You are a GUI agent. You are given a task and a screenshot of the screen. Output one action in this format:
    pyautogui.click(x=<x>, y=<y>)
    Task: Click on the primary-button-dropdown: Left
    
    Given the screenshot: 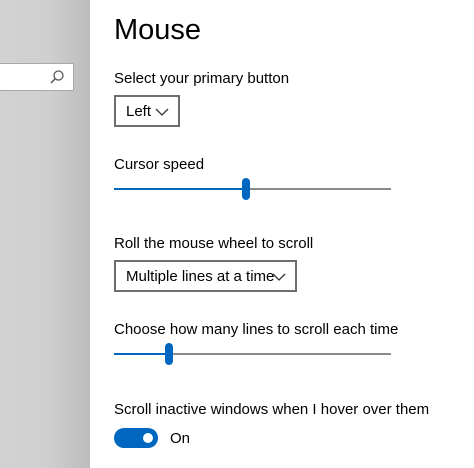 What is the action you would take?
    pyautogui.click(x=147, y=111)
    